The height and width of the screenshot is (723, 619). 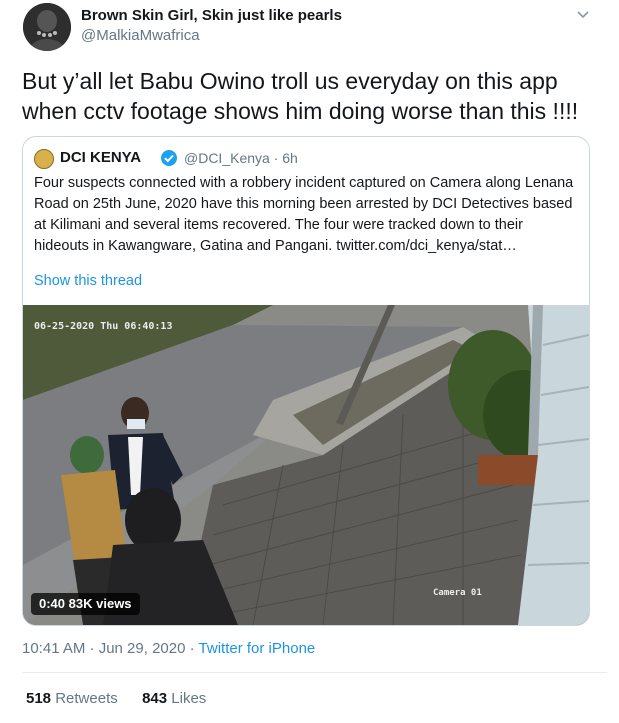 What do you see at coordinates (583, 14) in the screenshot?
I see `chevron-down-icon` at bounding box center [583, 14].